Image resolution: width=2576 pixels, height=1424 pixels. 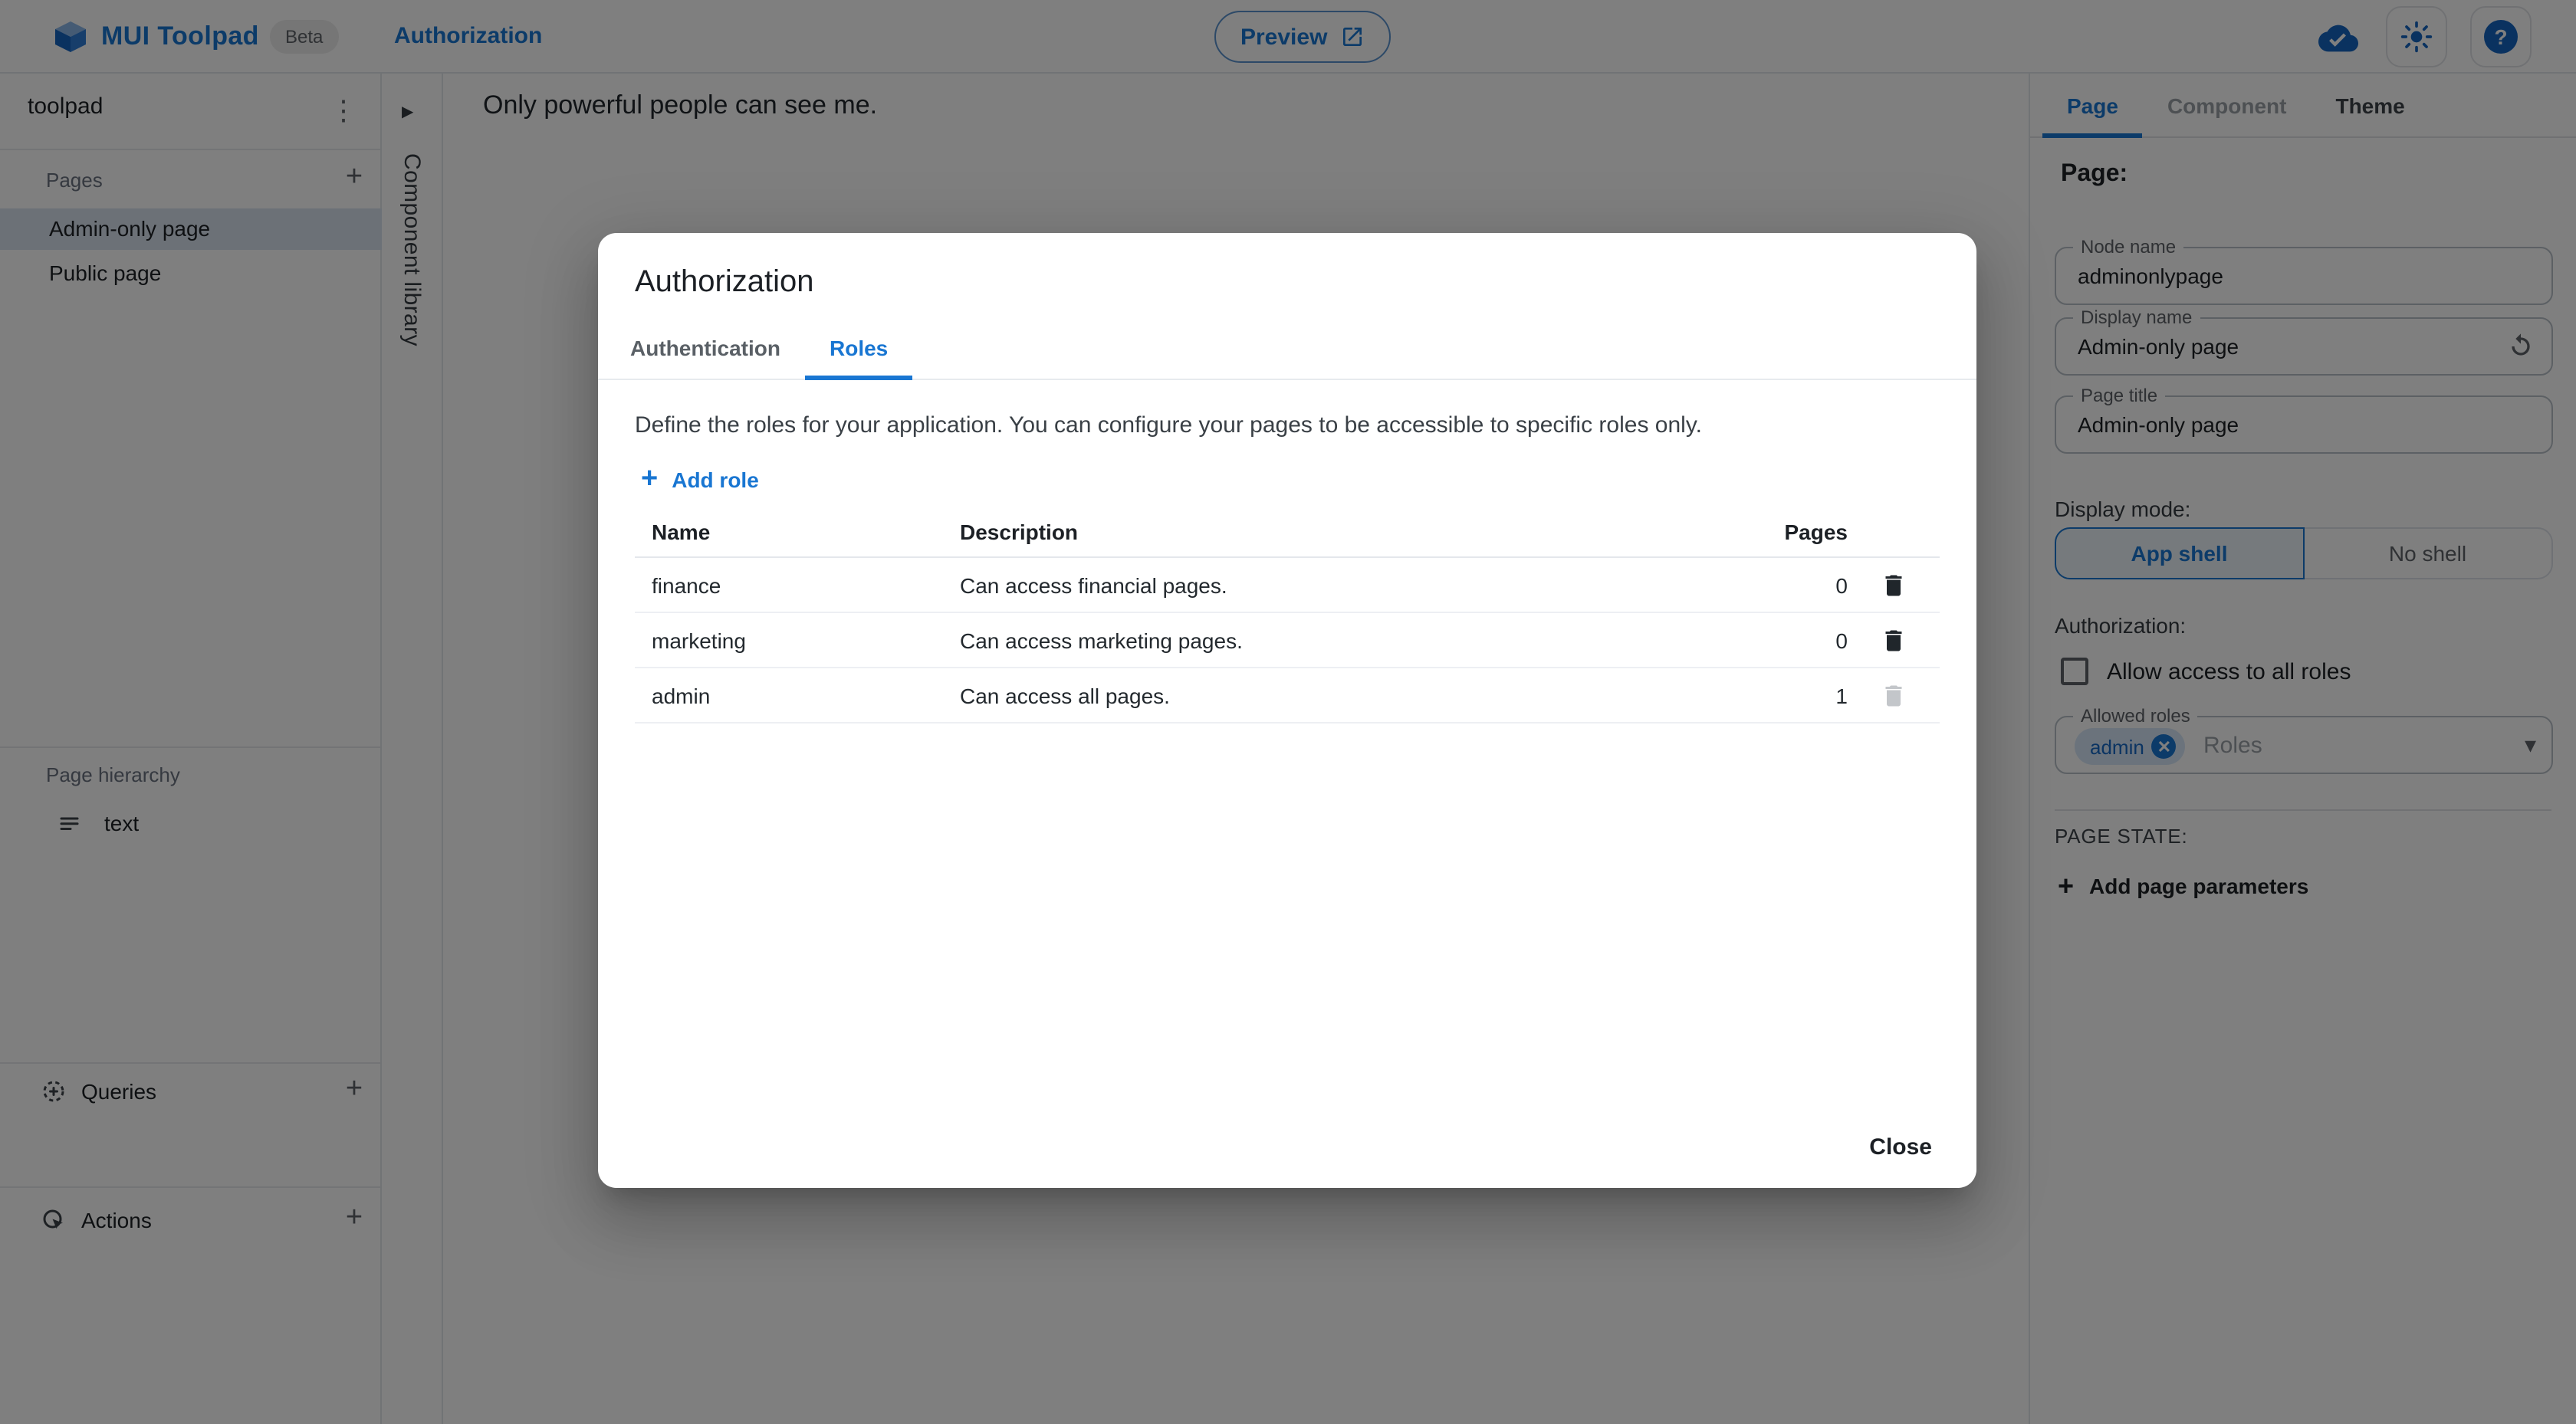 What do you see at coordinates (1842, 695) in the screenshot?
I see `role-pages-count: 1` at bounding box center [1842, 695].